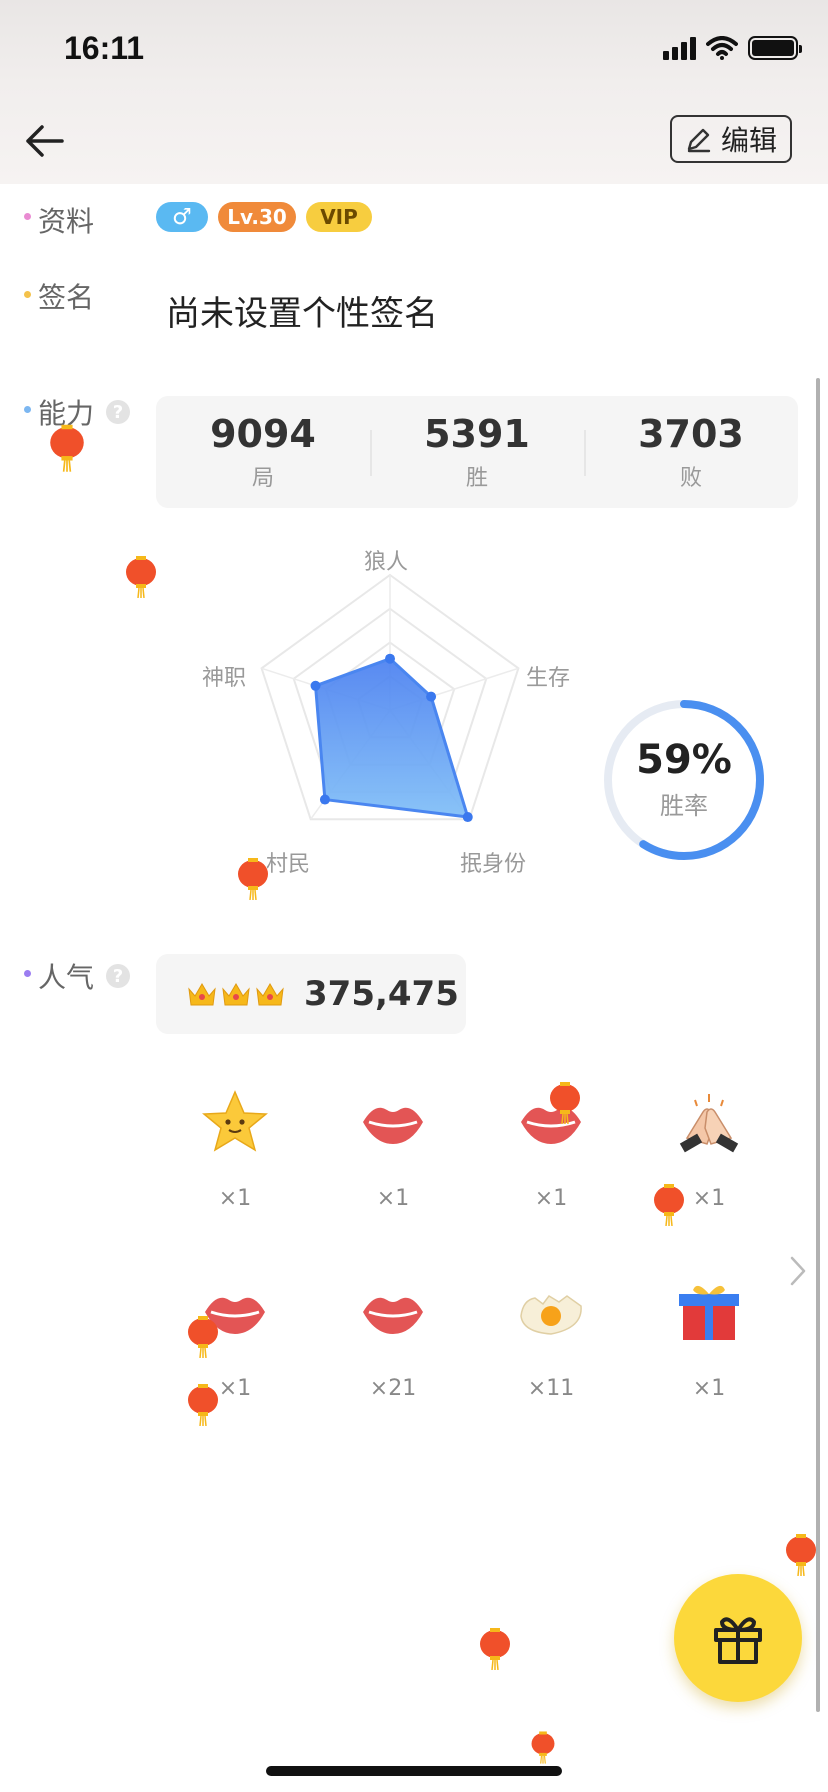 The image size is (828, 1792). What do you see at coordinates (386, 562) in the screenshot?
I see `radar-label-werewolf: 狼人` at bounding box center [386, 562].